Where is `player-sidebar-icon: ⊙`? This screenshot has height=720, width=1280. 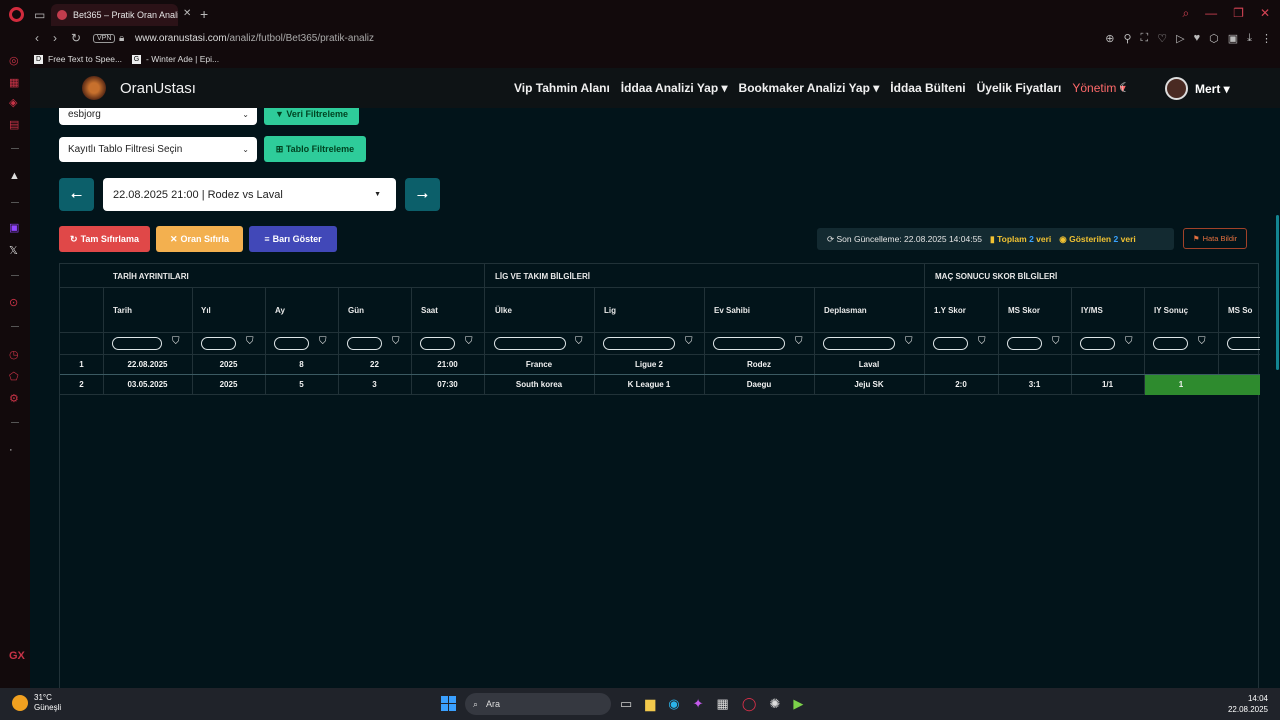 player-sidebar-icon: ⊙ is located at coordinates (13, 302).